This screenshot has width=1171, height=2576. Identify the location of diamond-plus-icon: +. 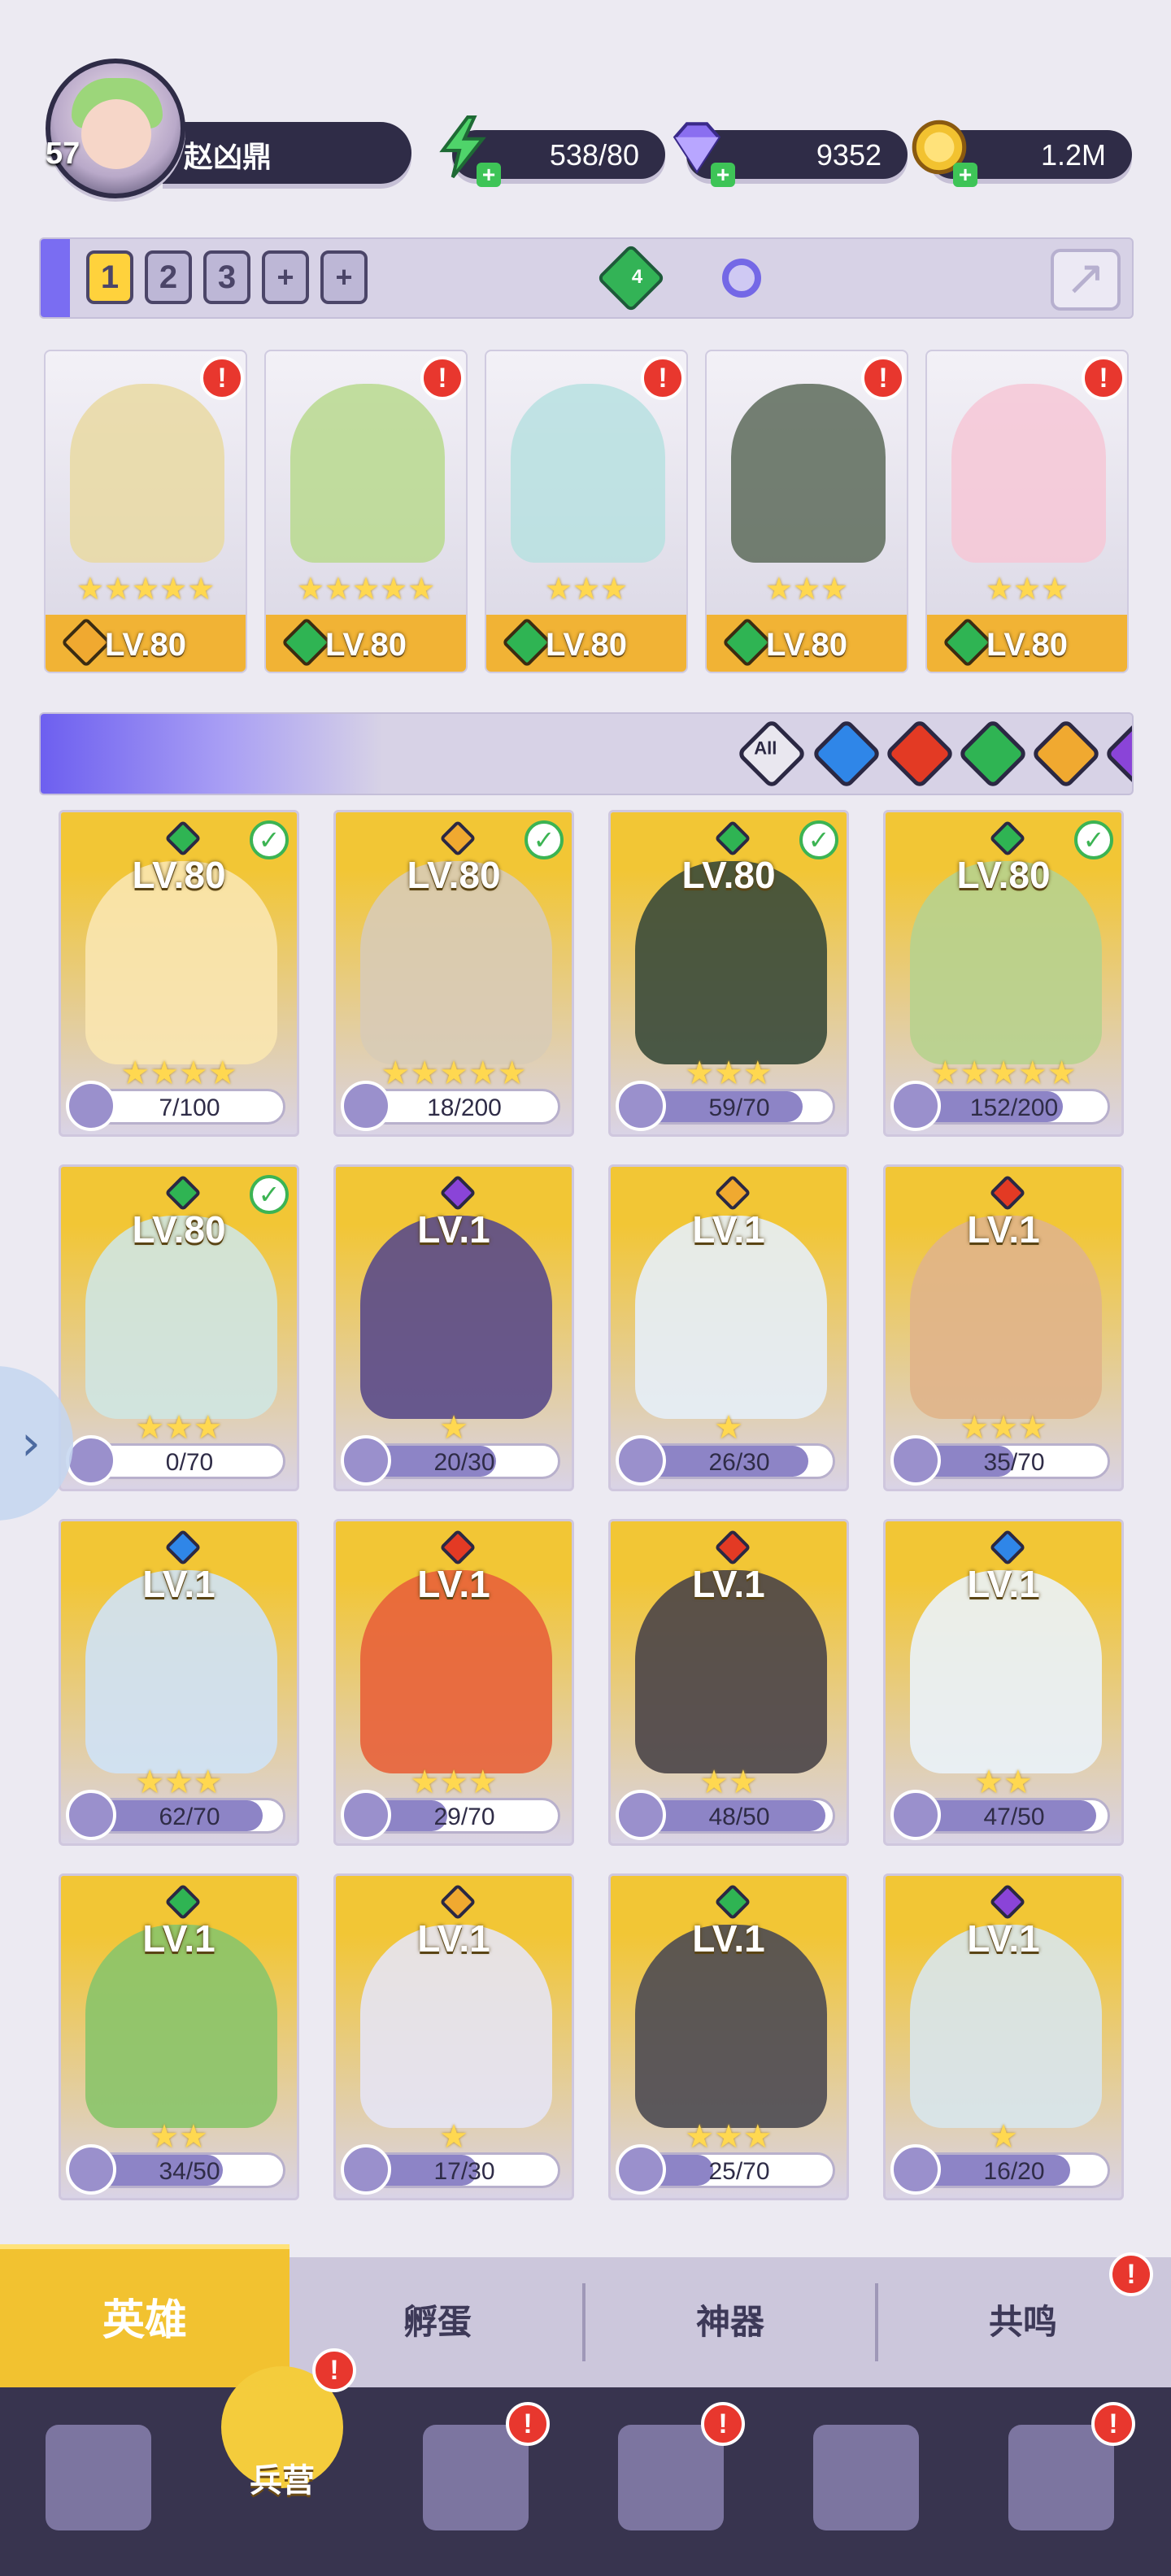
(723, 175).